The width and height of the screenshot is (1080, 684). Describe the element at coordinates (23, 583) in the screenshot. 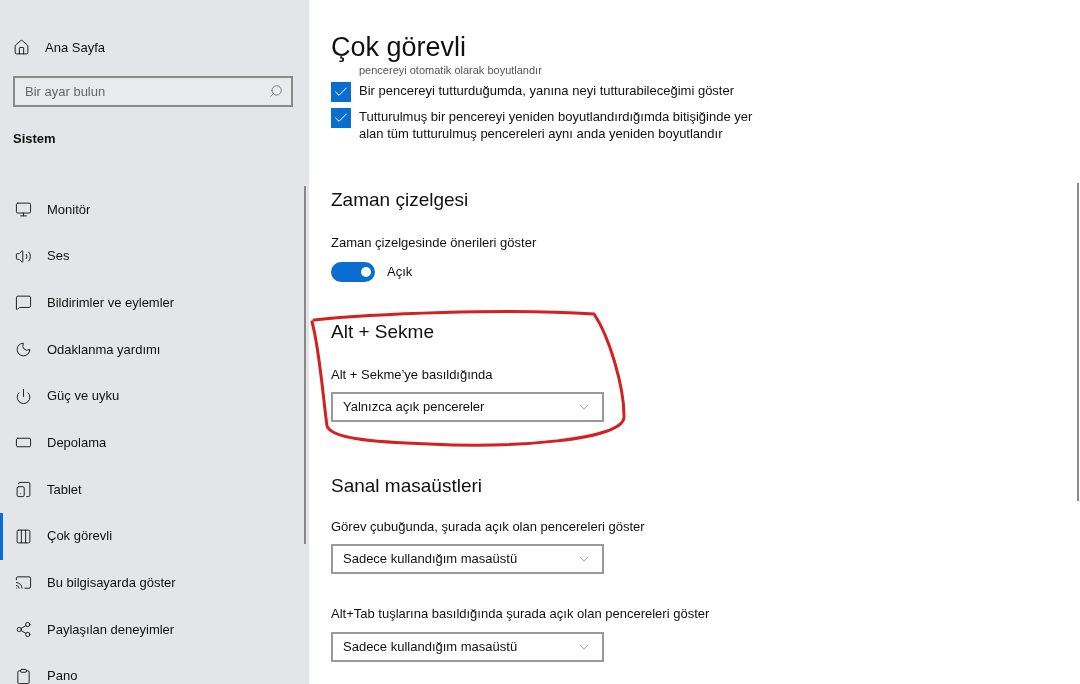

I see `projector-icon` at that location.